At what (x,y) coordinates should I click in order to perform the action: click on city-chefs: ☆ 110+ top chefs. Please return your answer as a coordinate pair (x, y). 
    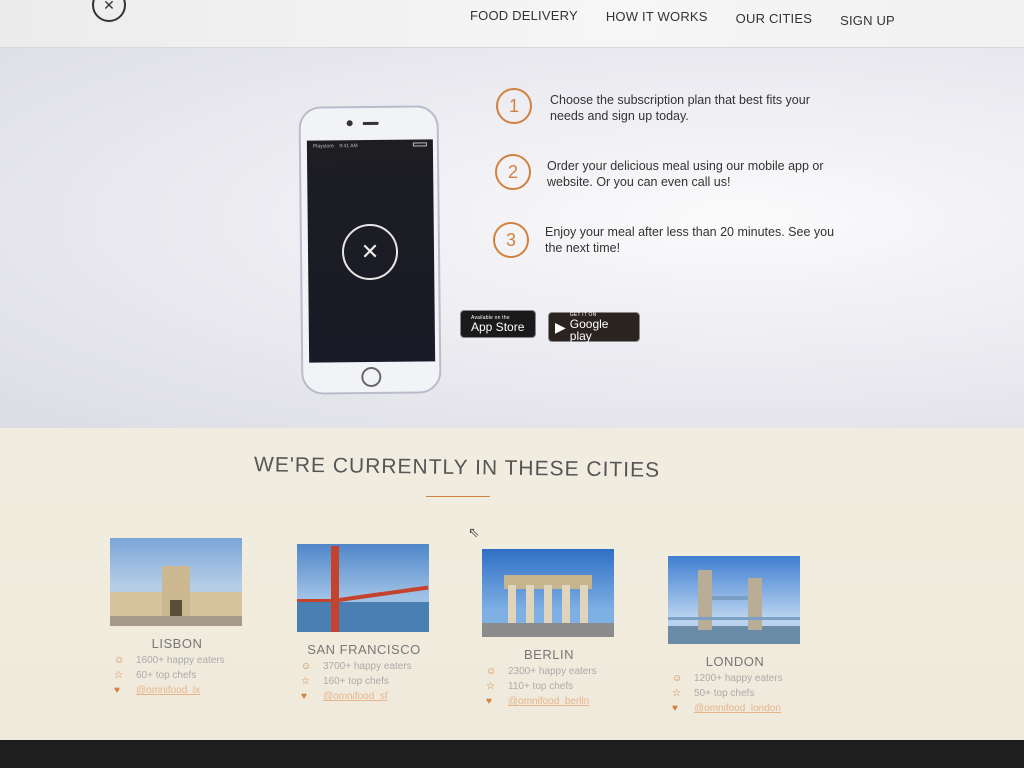
    Looking at the image, I should click on (549, 686).